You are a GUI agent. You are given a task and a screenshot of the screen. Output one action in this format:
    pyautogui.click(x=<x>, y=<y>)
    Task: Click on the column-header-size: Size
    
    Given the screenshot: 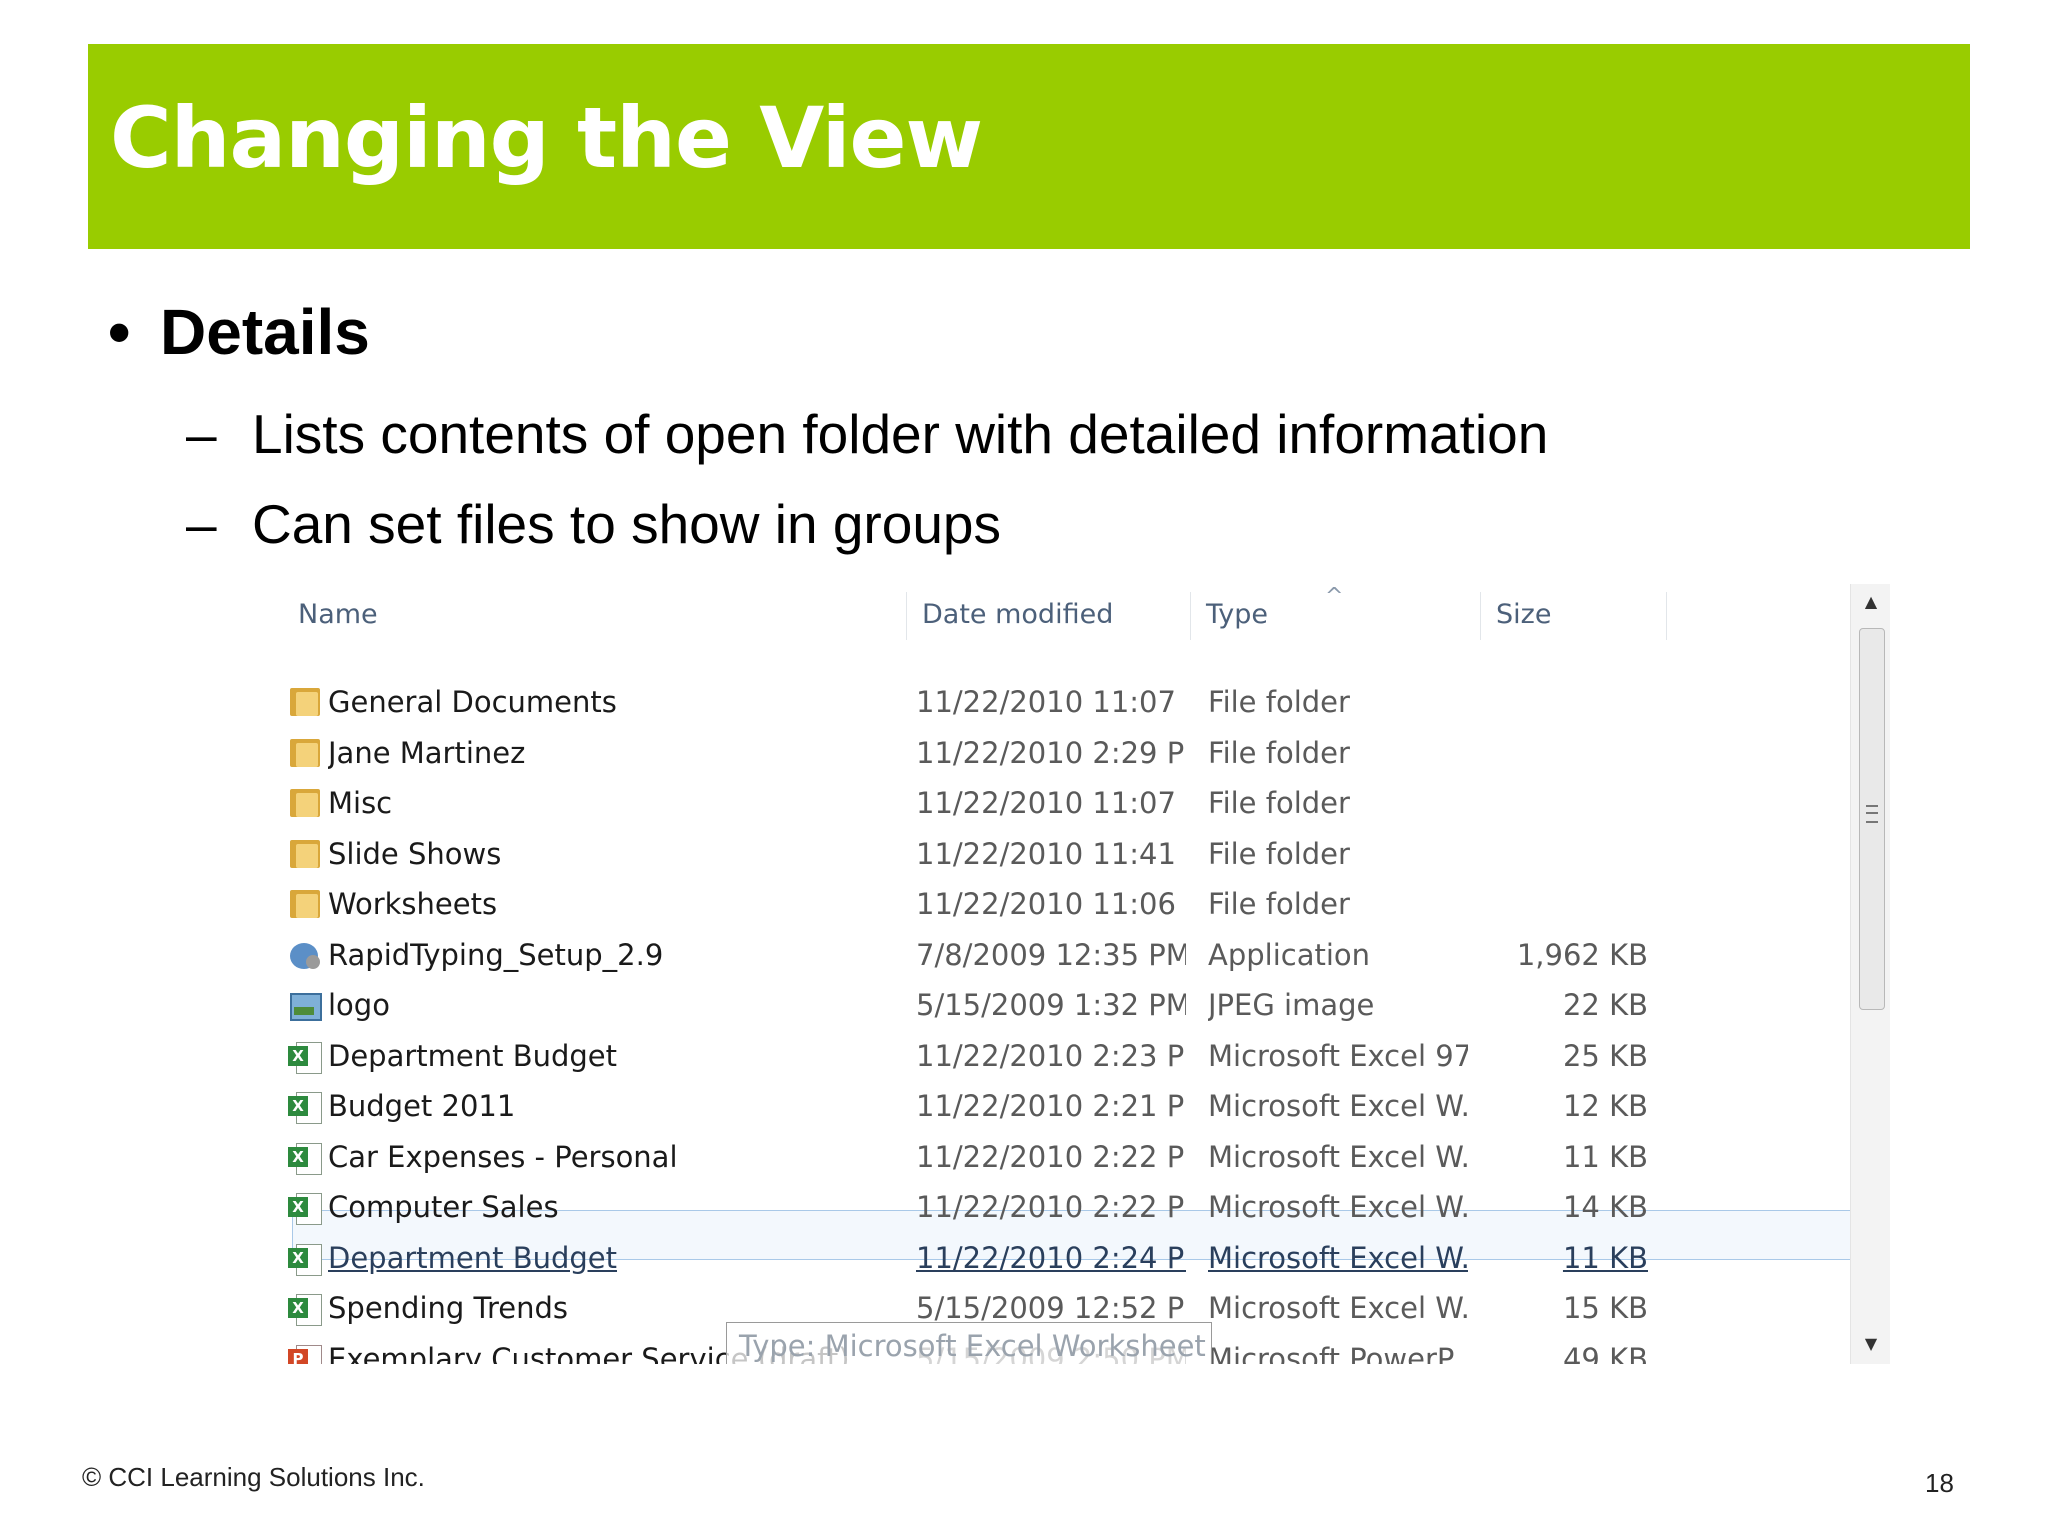 What is the action you would take?
    pyautogui.click(x=1566, y=615)
    